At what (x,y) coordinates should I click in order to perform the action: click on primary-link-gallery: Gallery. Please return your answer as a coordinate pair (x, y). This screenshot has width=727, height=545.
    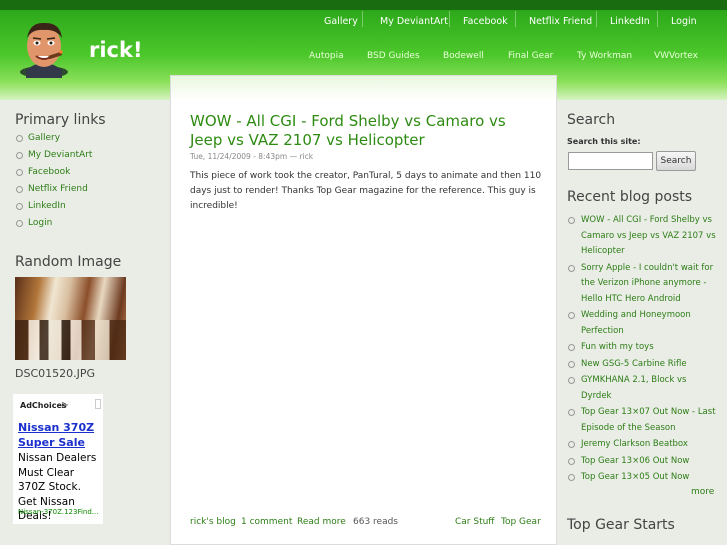
    Looking at the image, I should click on (85, 138).